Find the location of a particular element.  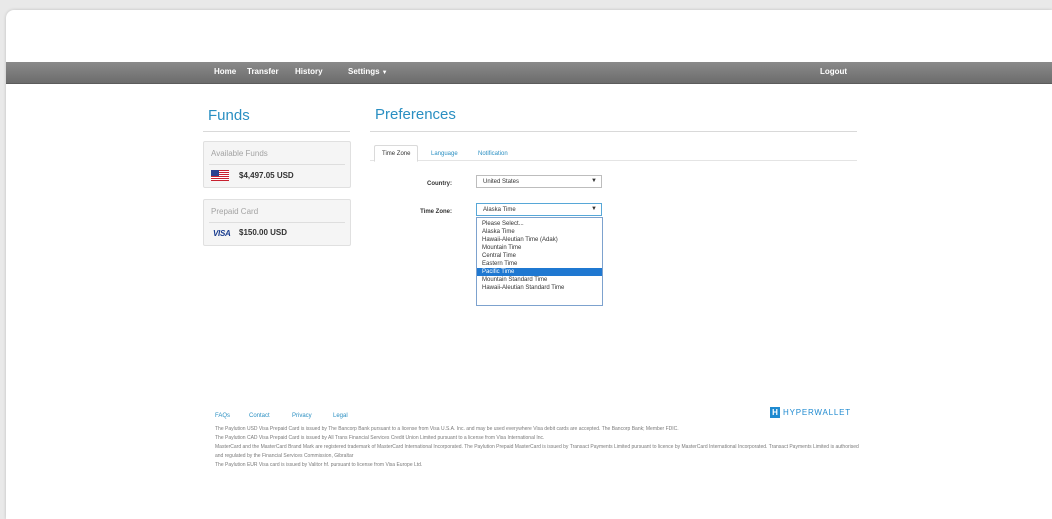

timezone-label: Time Zone: is located at coordinates (436, 212).